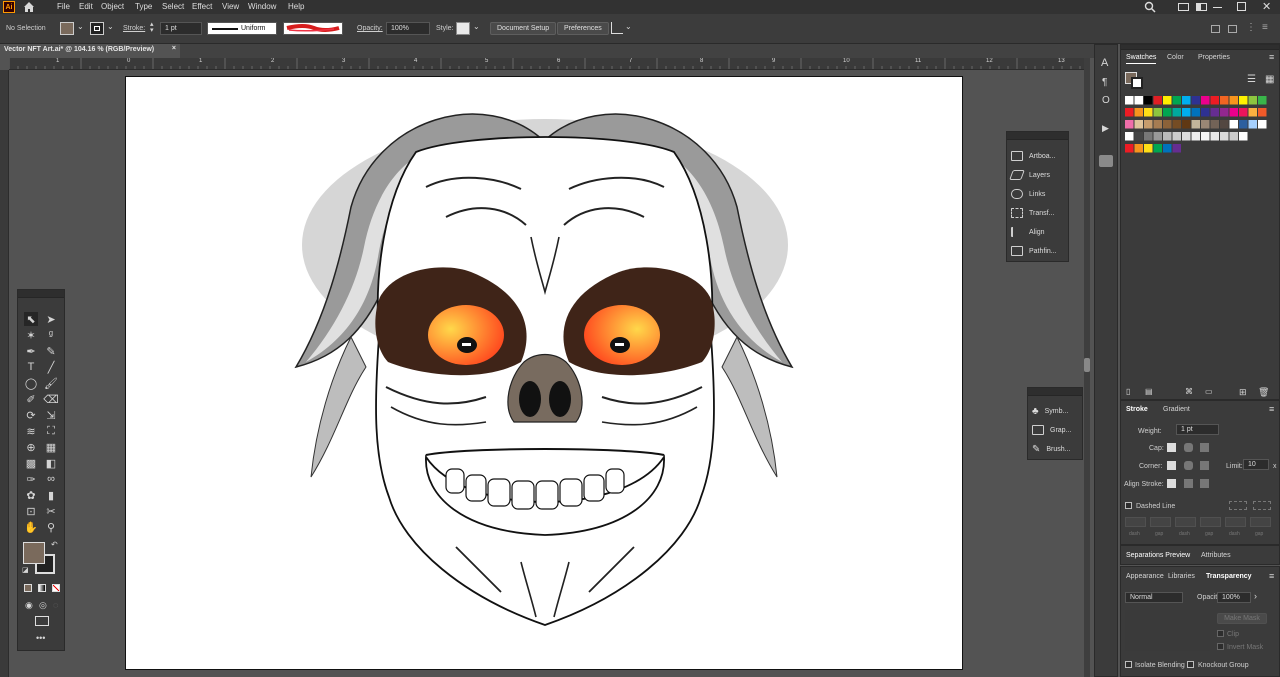 The height and width of the screenshot is (677, 1280). Describe the element at coordinates (1190, 664) in the screenshot. I see `knockout-group-checkbox` at that location.